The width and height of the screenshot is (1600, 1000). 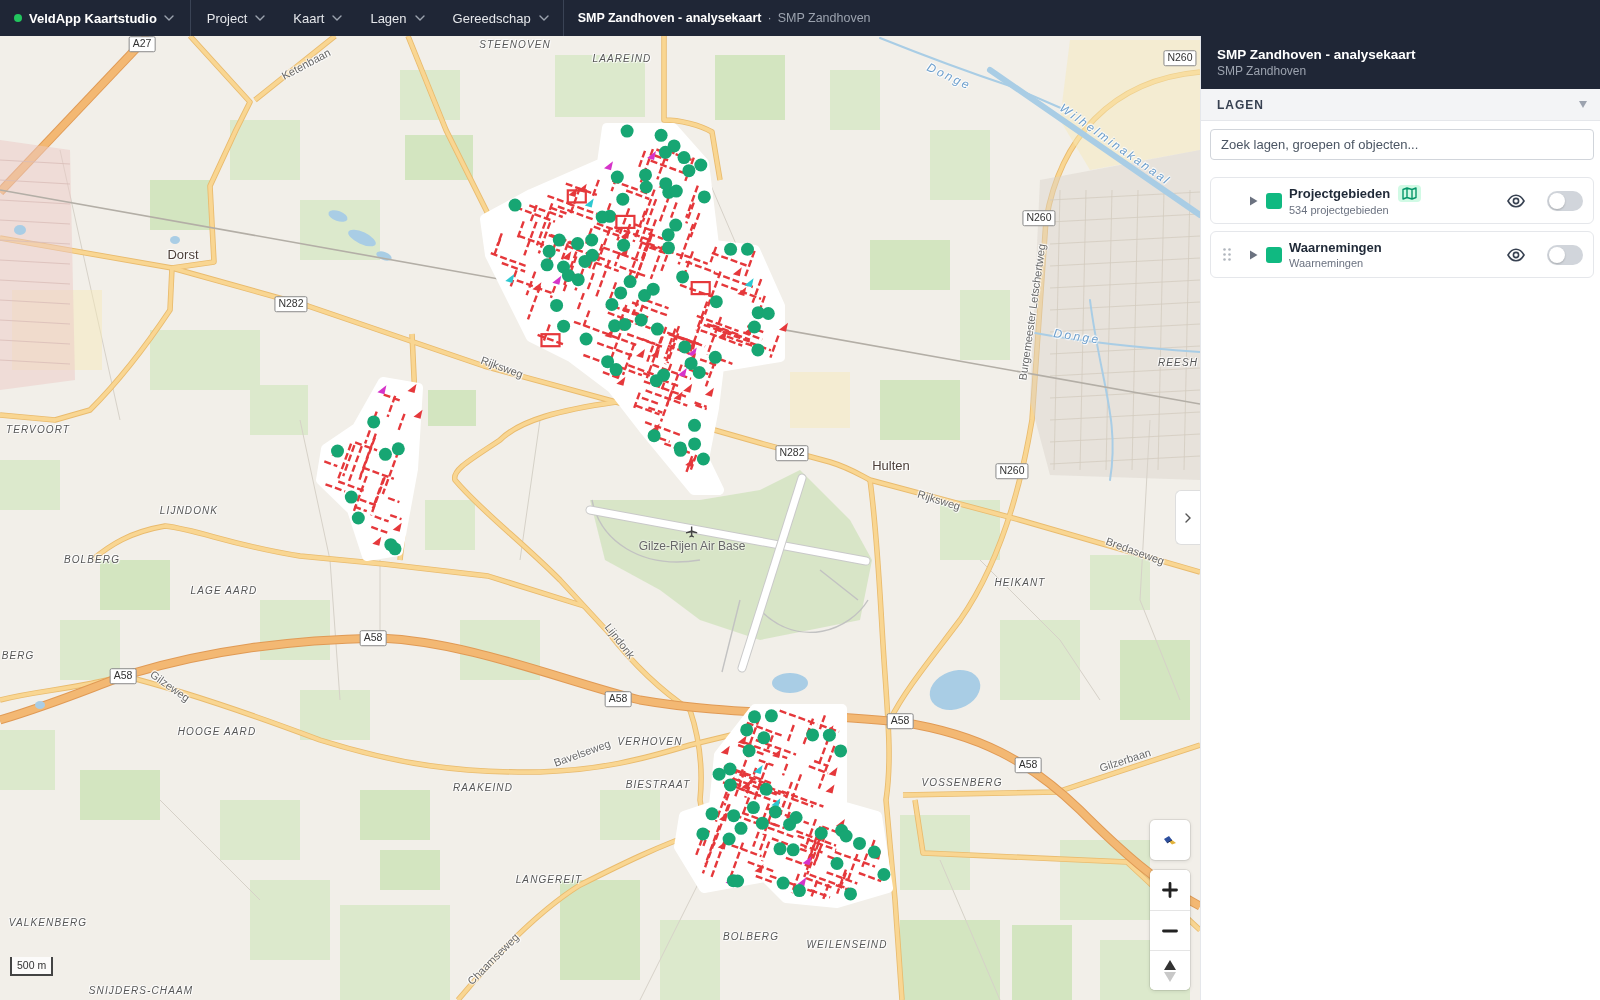 What do you see at coordinates (1400, 105) in the screenshot?
I see `section-header: LAGEN` at bounding box center [1400, 105].